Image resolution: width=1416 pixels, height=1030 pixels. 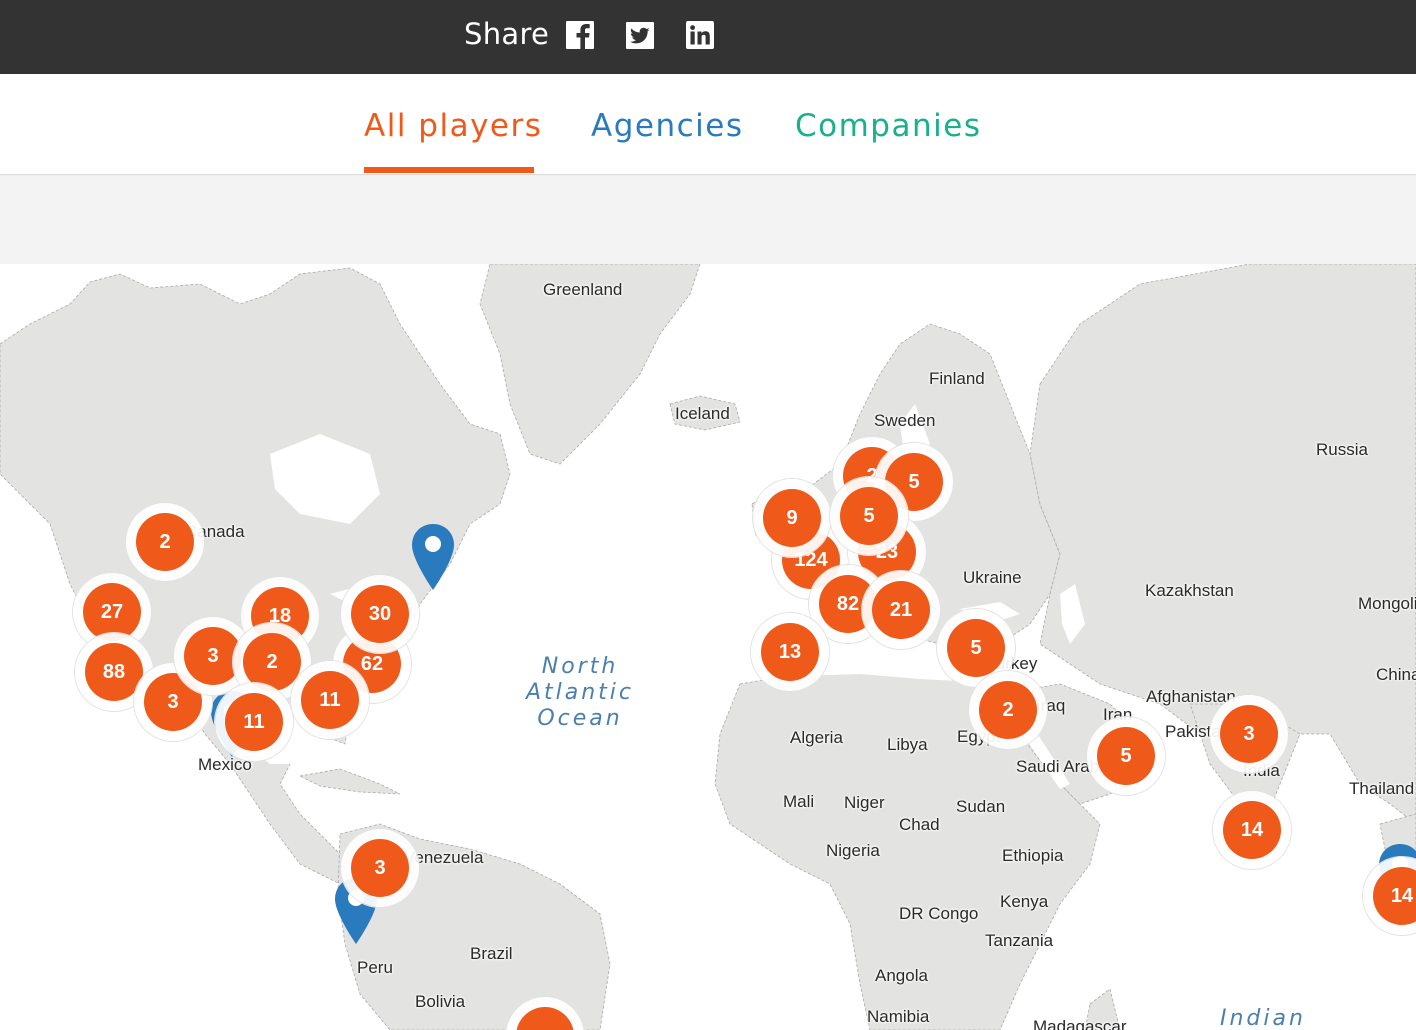 I want to click on map-cluster: 21, so click(x=901, y=610).